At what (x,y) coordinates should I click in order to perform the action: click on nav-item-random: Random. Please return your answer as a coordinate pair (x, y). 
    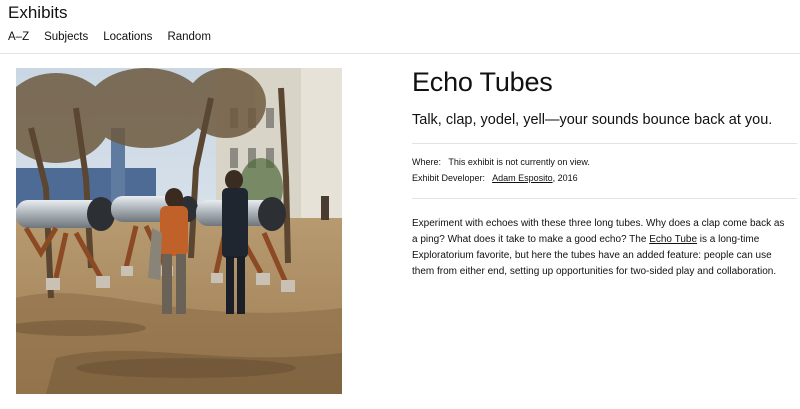
    Looking at the image, I should click on (188, 37).